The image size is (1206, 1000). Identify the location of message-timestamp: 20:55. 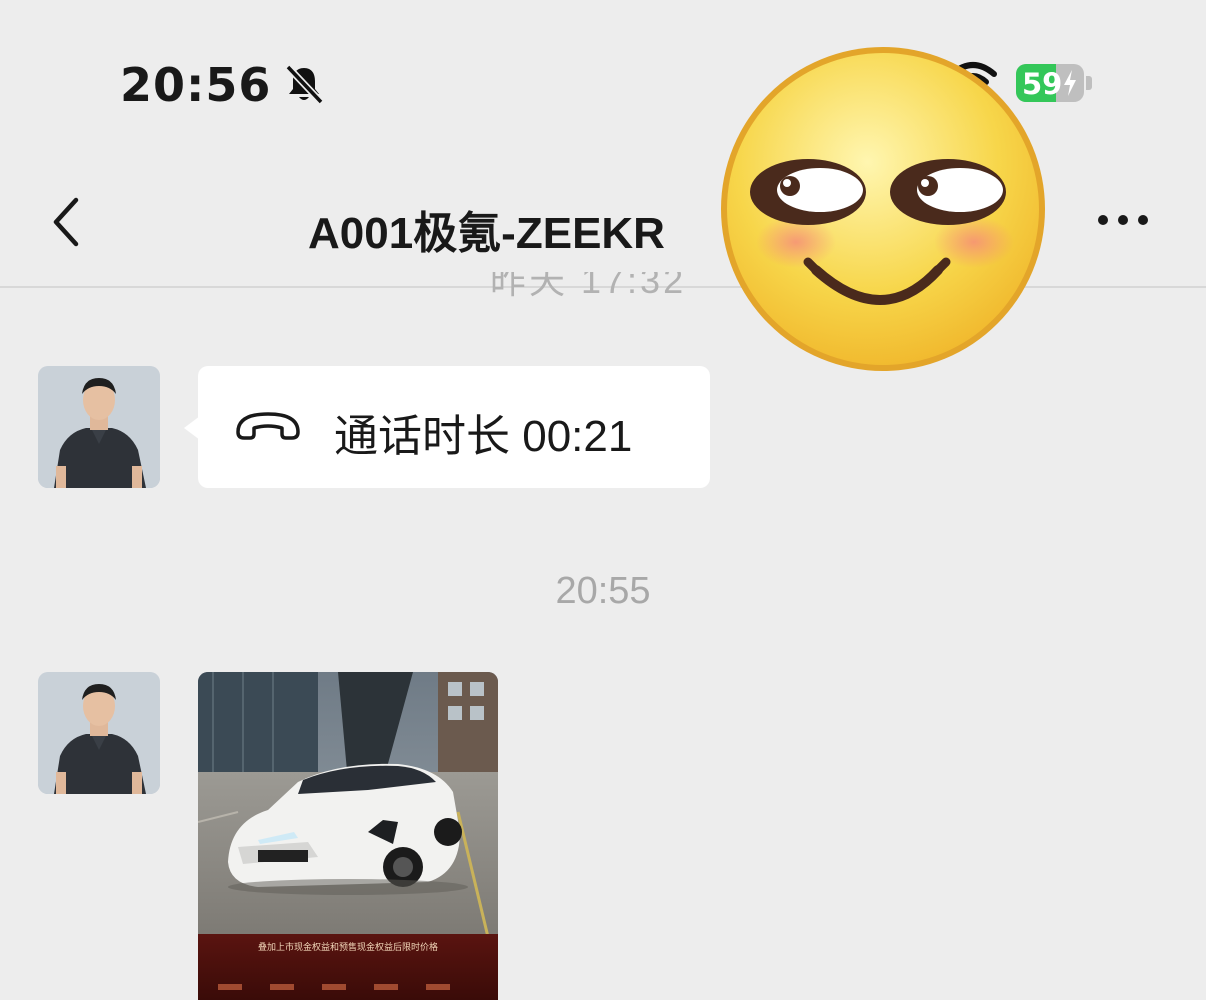
(603, 591).